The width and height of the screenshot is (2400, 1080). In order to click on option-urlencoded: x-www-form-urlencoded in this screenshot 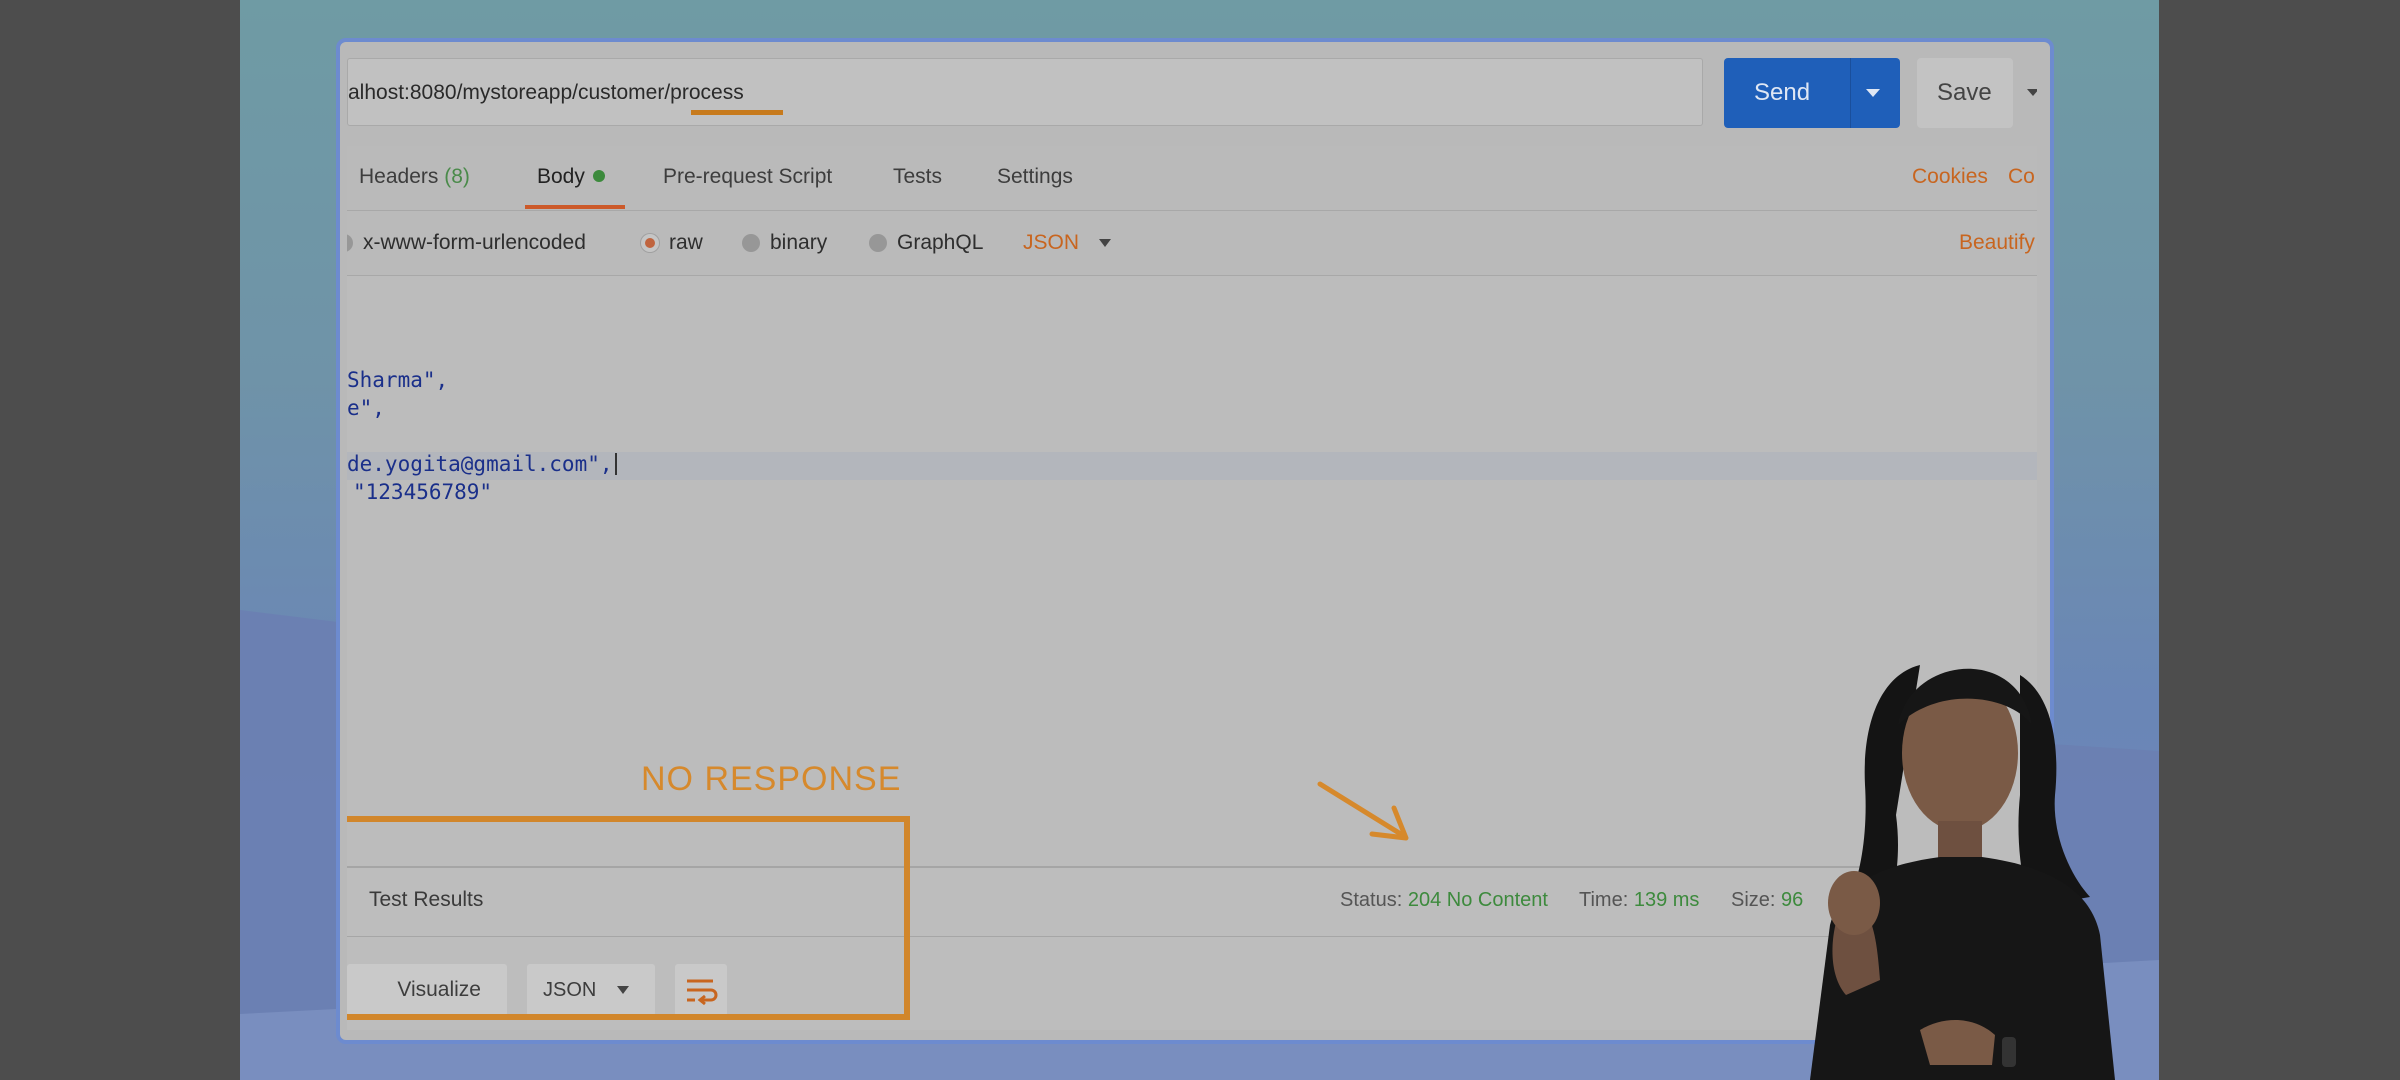, I will do `click(466, 243)`.